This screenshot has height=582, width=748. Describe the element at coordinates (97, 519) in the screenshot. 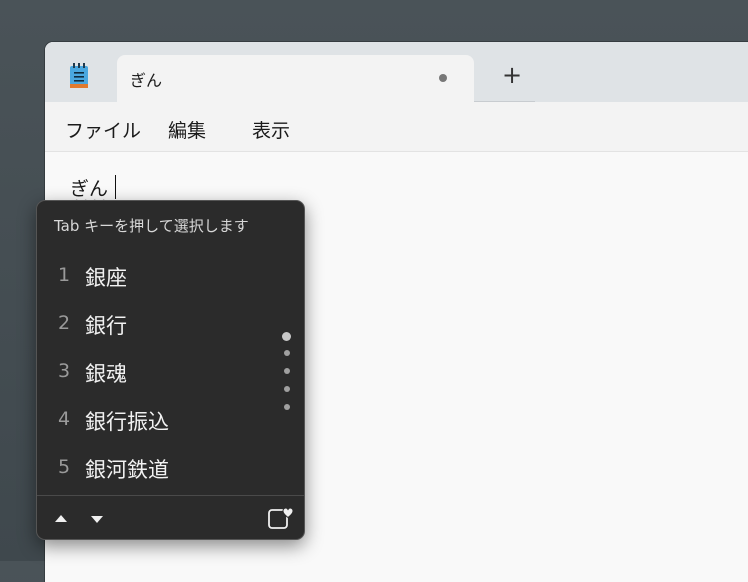

I see `triangle-down-icon` at that location.